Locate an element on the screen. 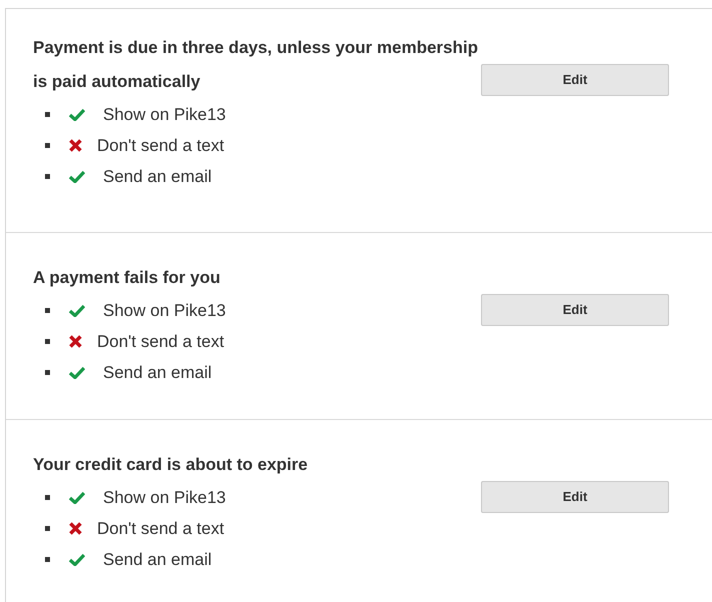  notification-title: Payment is due in three days, unless your membership is paid automatically is located at coordinates (256, 65).